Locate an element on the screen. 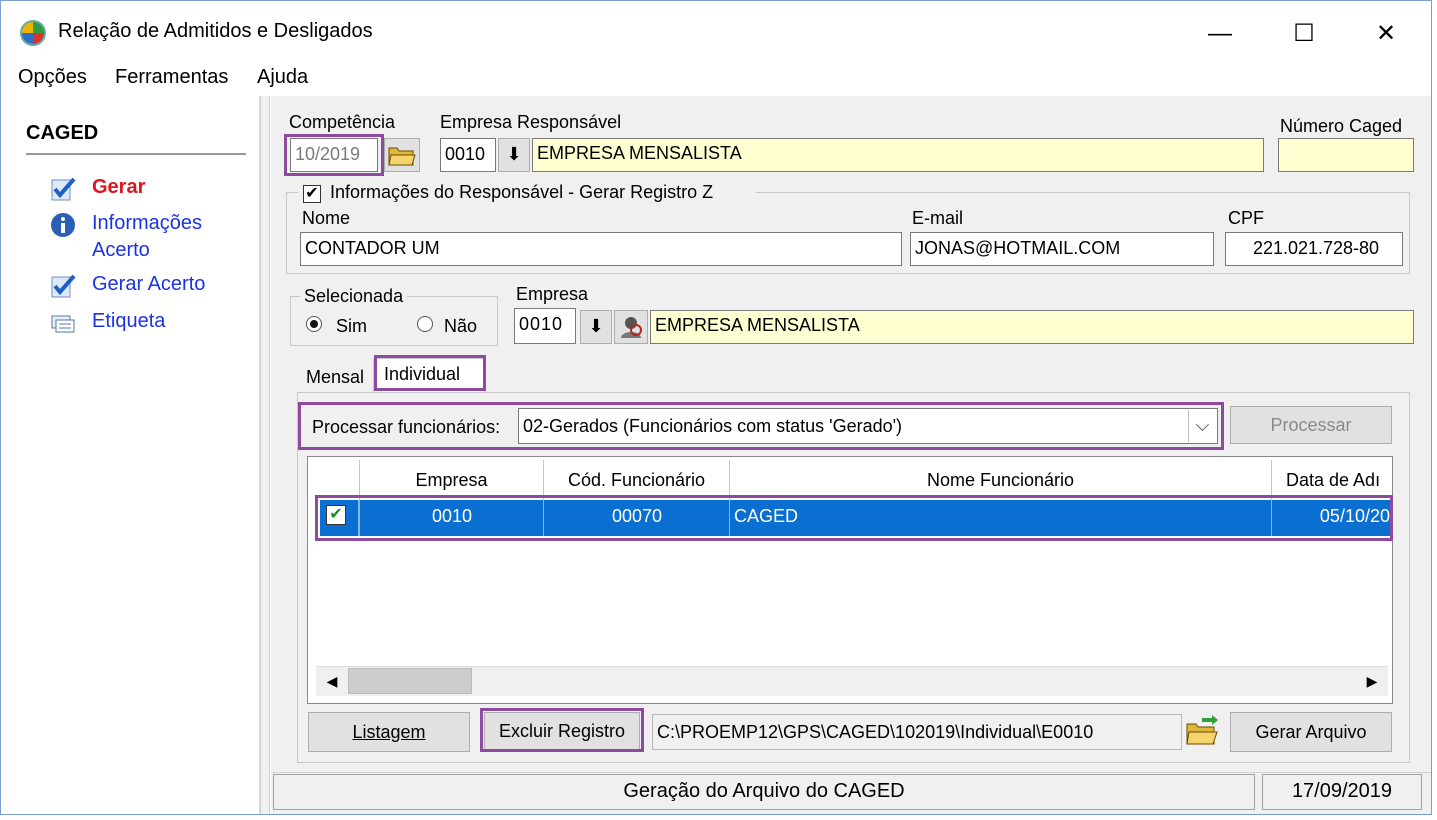 The width and height of the screenshot is (1437, 820). listagem-button-label: Listagem is located at coordinates (389, 732).